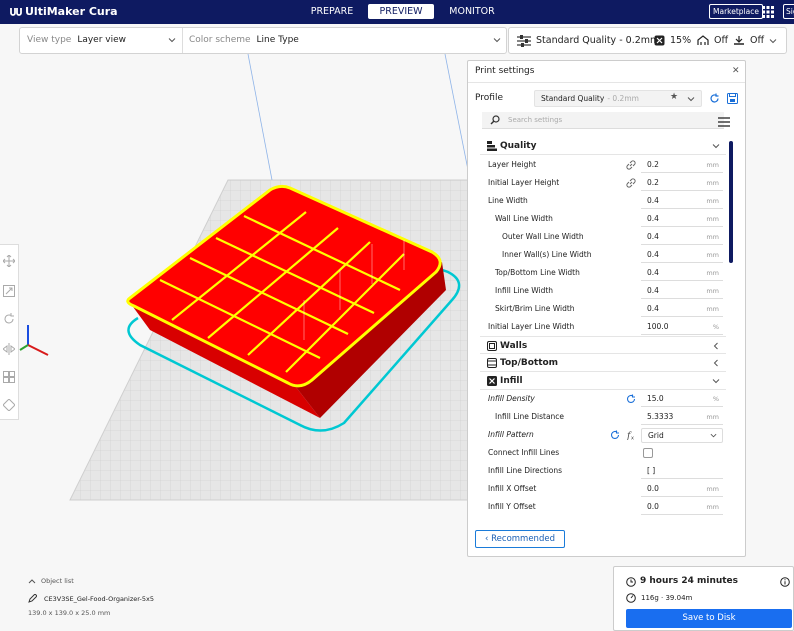 Image resolution: width=794 pixels, height=631 pixels. I want to click on tab-prepare: PREPARE, so click(332, 11).